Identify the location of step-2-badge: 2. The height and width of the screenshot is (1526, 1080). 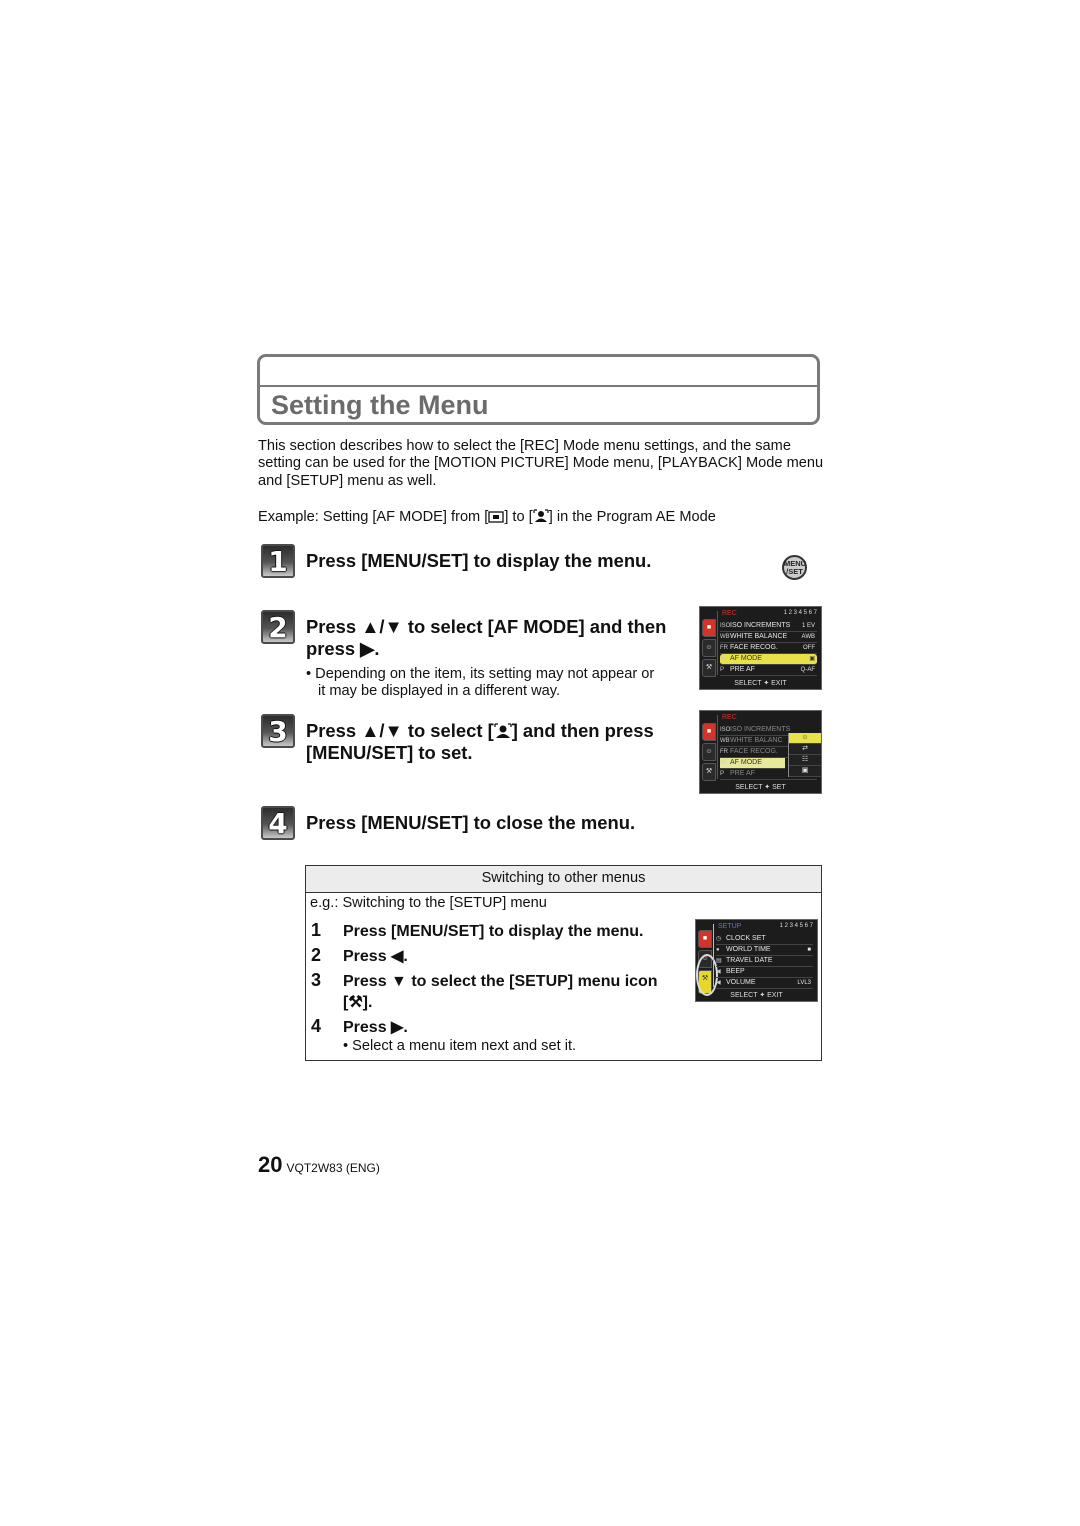
(278, 627).